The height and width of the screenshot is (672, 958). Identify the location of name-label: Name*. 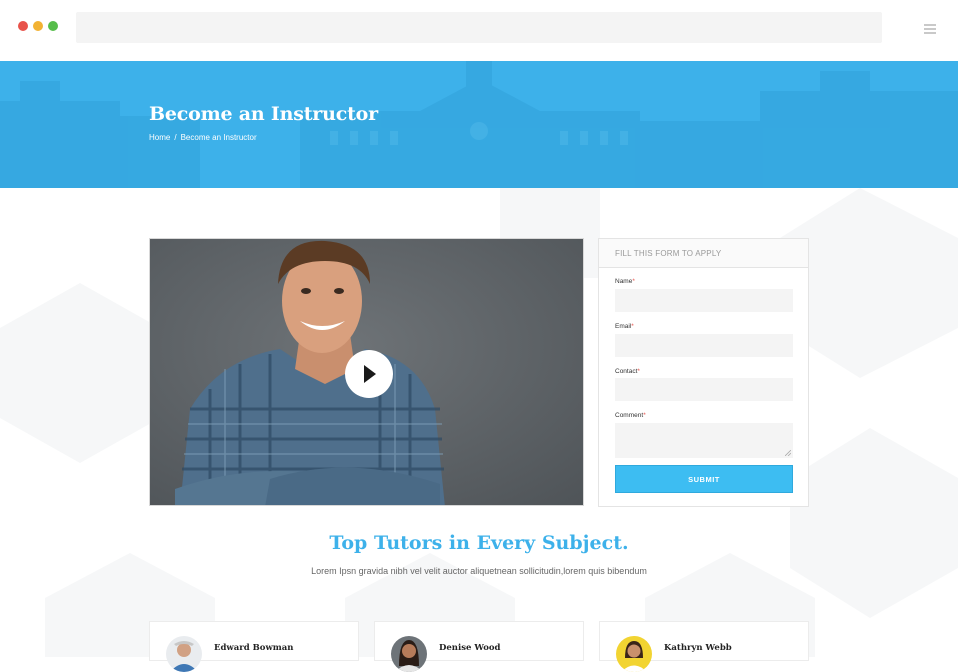
(625, 281).